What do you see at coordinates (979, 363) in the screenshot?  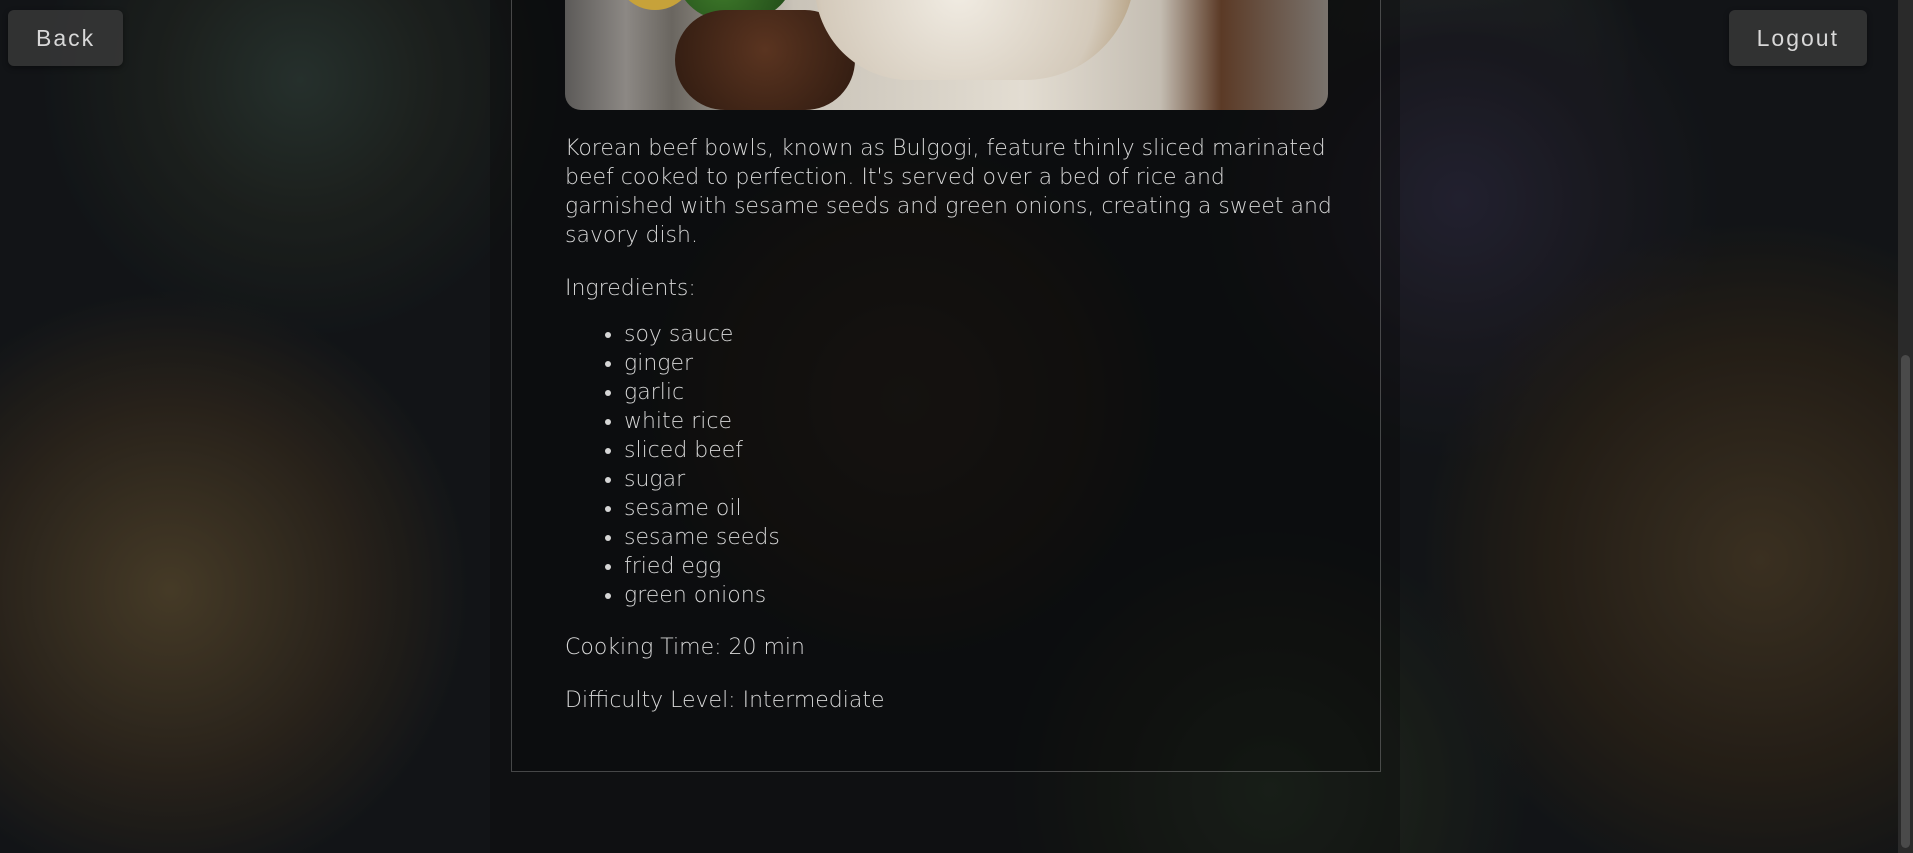 I see `list-item: ginger` at bounding box center [979, 363].